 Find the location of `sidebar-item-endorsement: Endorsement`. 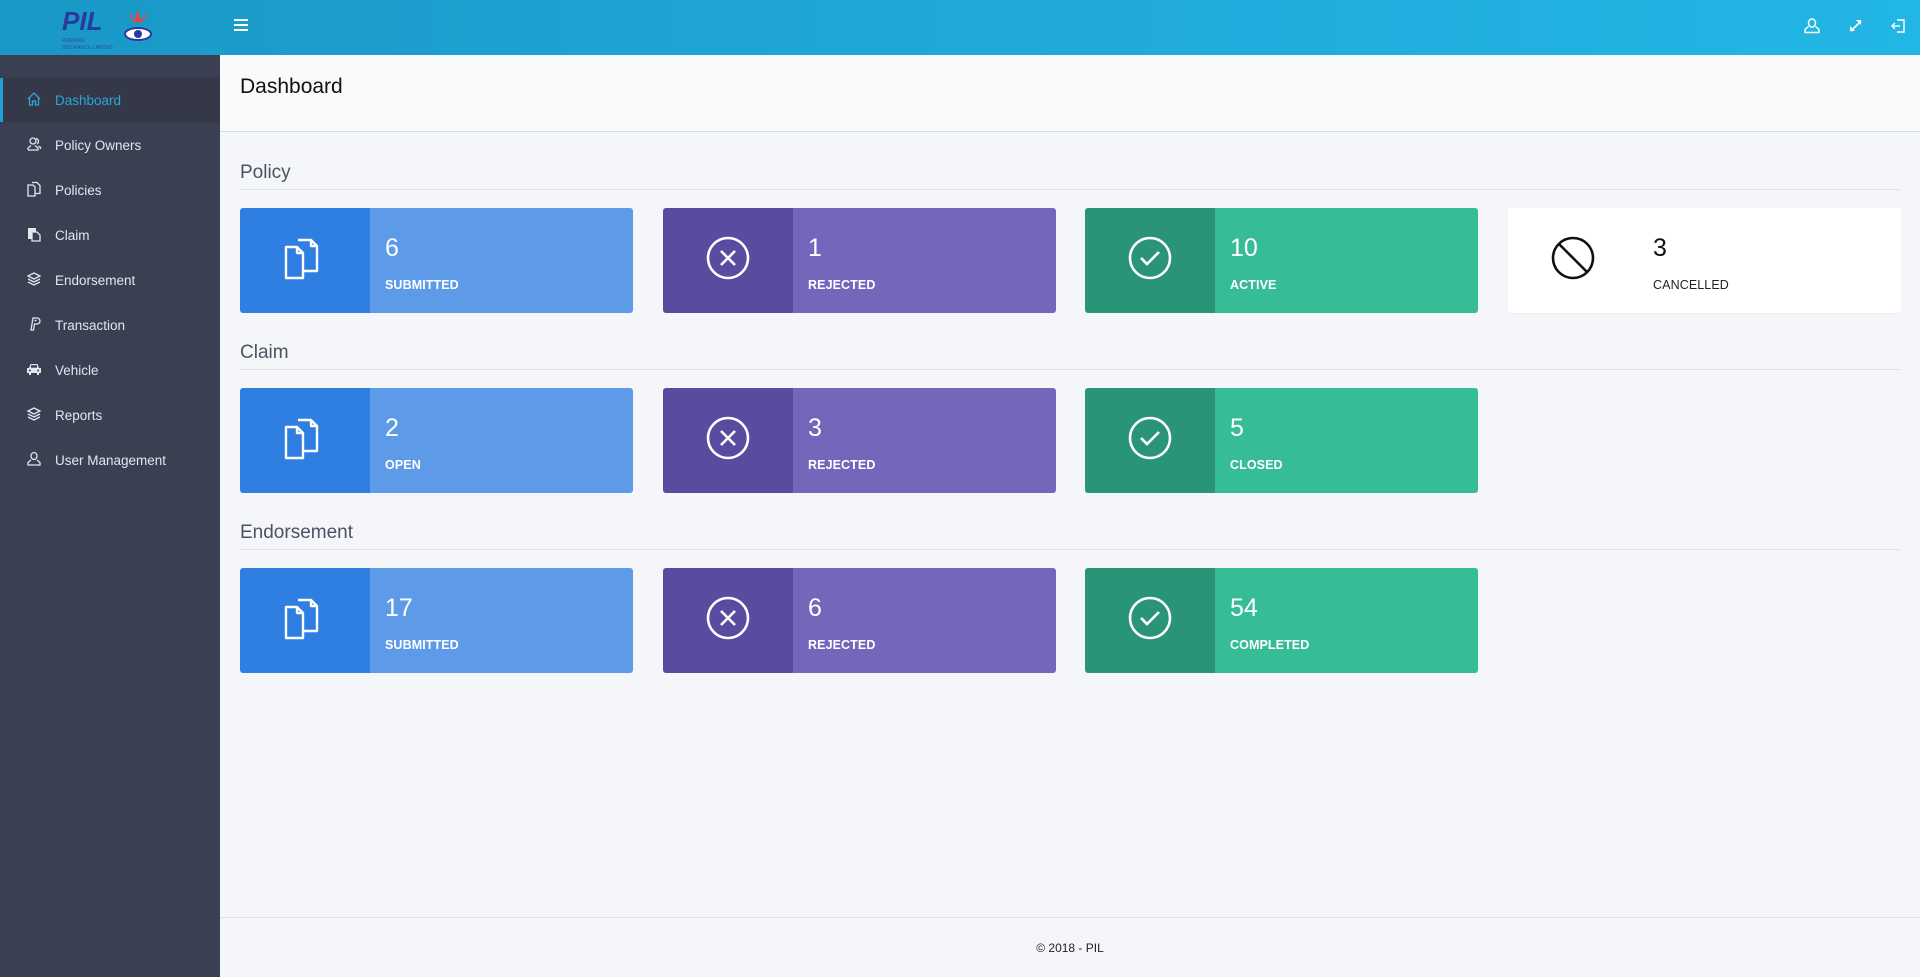

sidebar-item-endorsement: Endorsement is located at coordinates (110, 280).